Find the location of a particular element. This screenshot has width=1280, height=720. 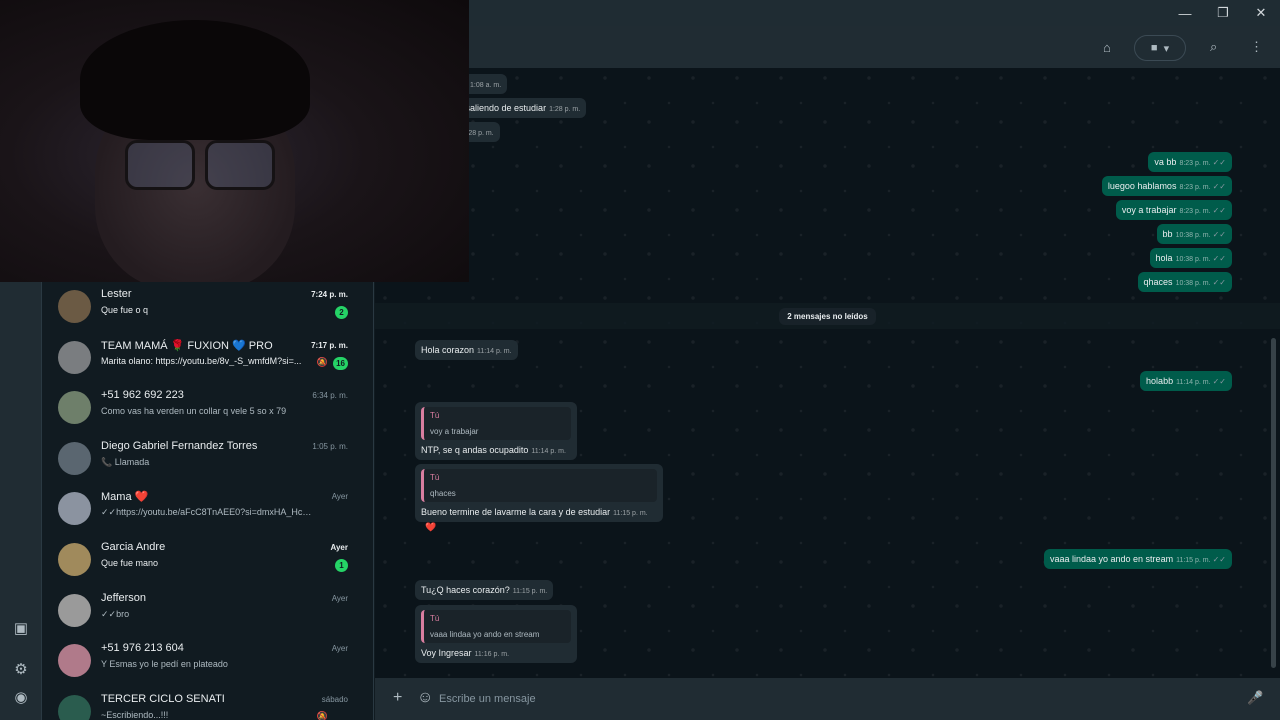

message-text: bb is located at coordinates (1167, 234).